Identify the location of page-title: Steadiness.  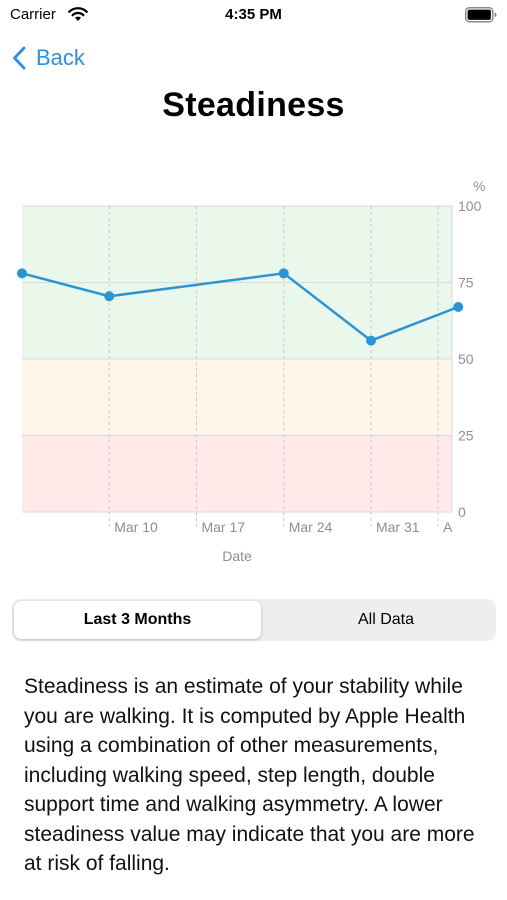
(253, 105).